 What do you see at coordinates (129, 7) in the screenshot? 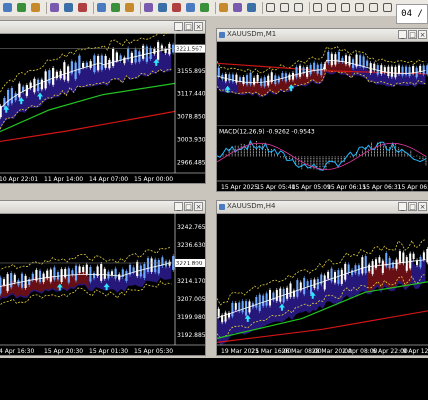
I see `line-chart-icon` at bounding box center [129, 7].